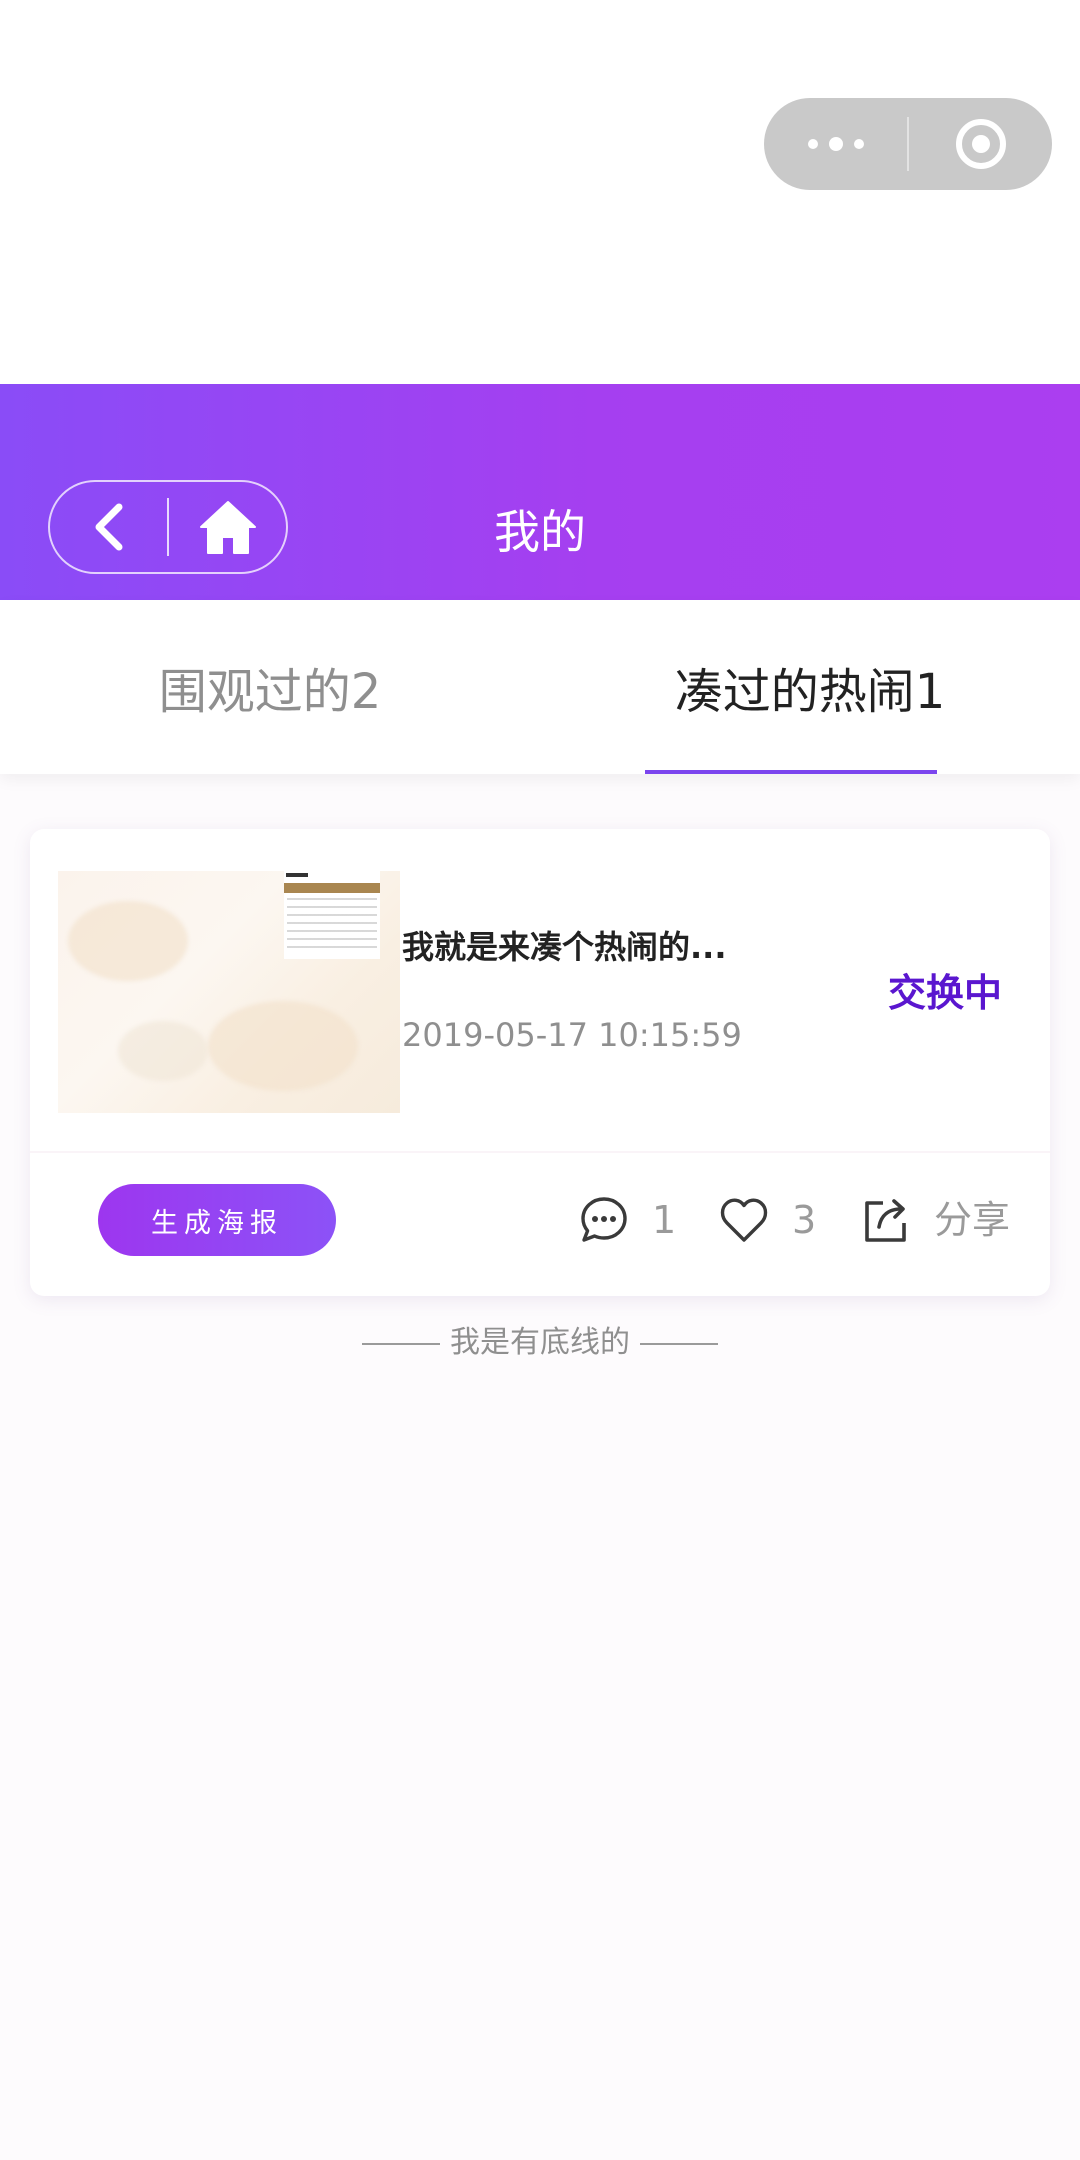  Describe the element at coordinates (908, 144) in the screenshot. I see `mini-program-capsule` at that location.